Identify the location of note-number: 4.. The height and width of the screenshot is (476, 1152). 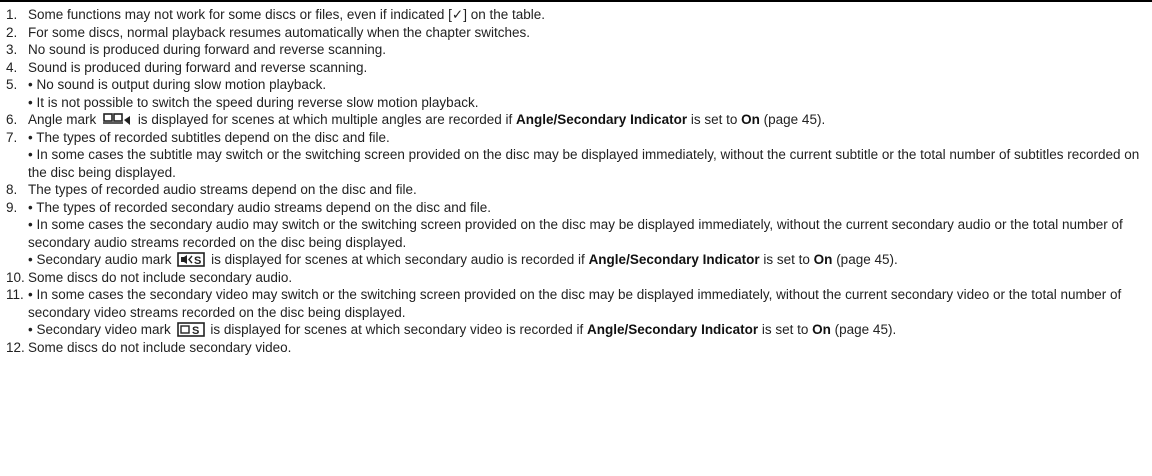
(12, 67).